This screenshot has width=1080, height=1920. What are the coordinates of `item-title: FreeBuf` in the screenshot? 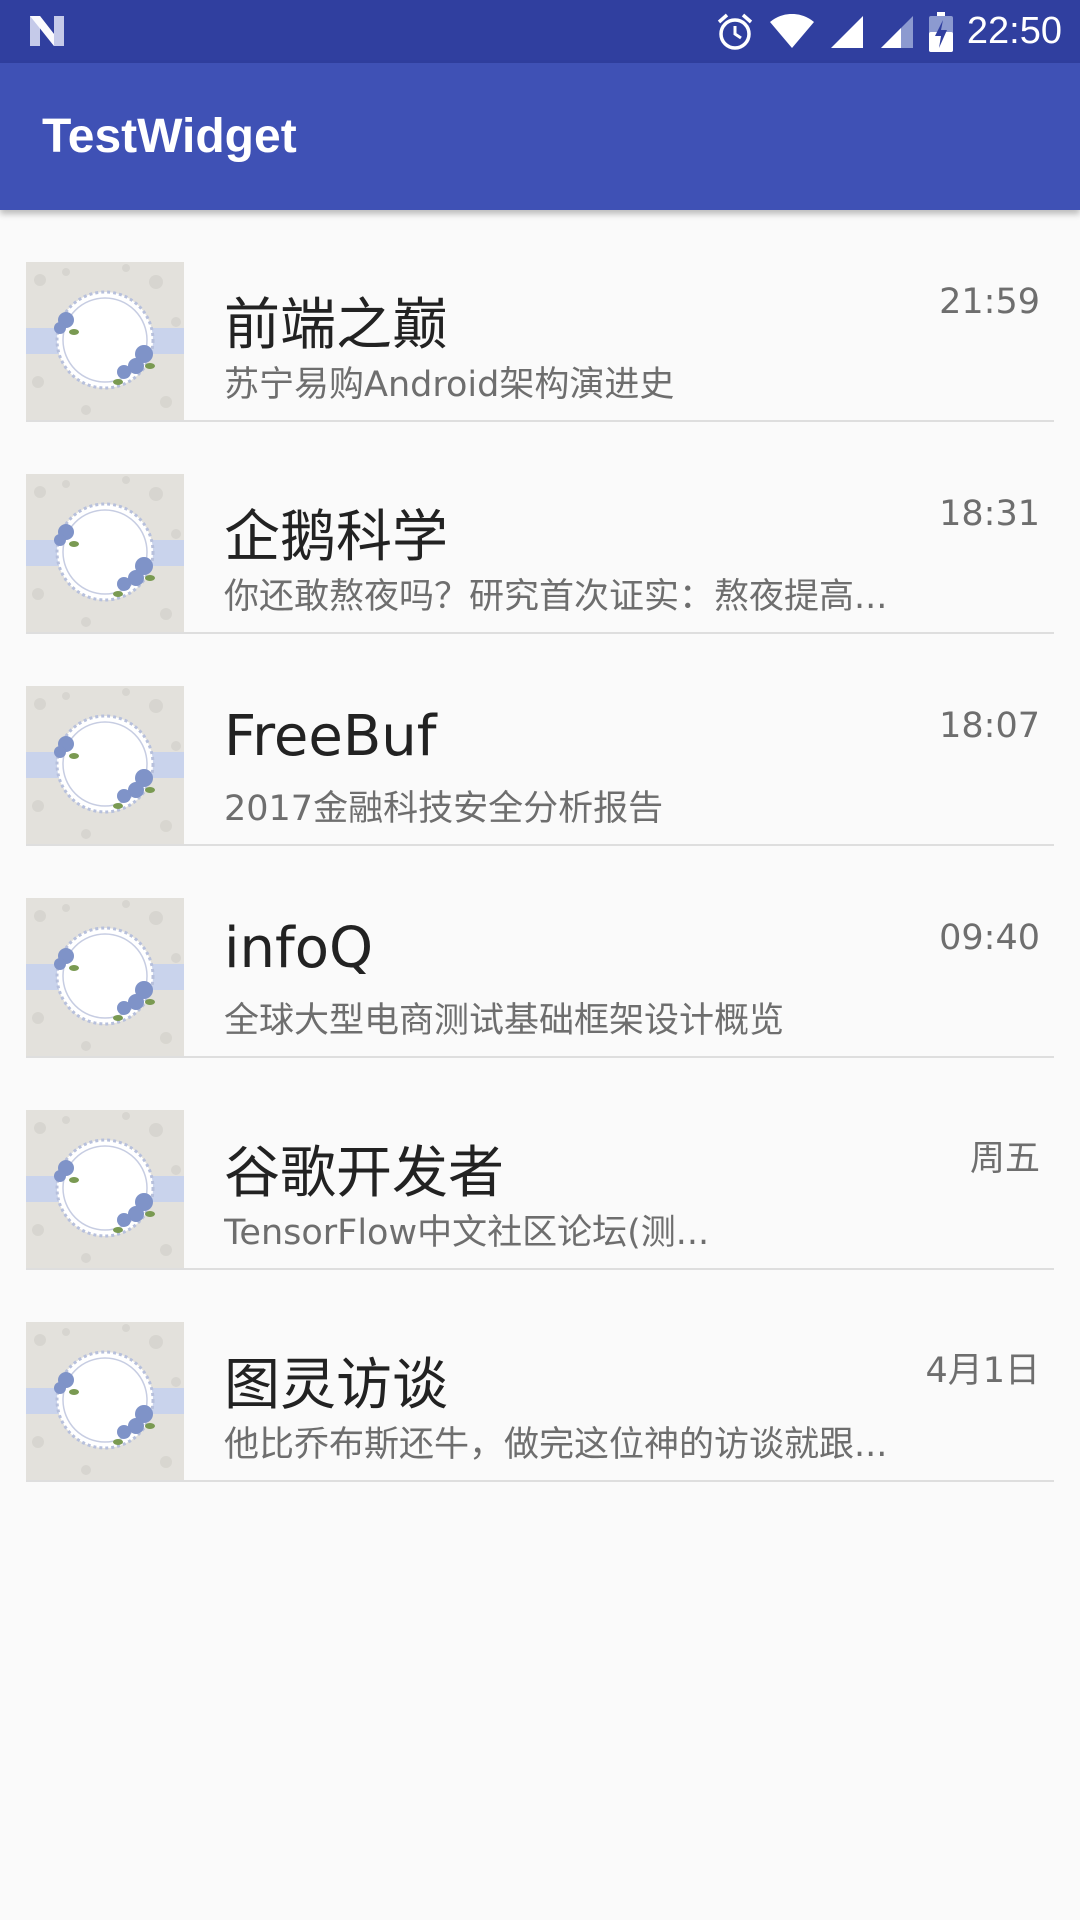 It's located at (330, 736).